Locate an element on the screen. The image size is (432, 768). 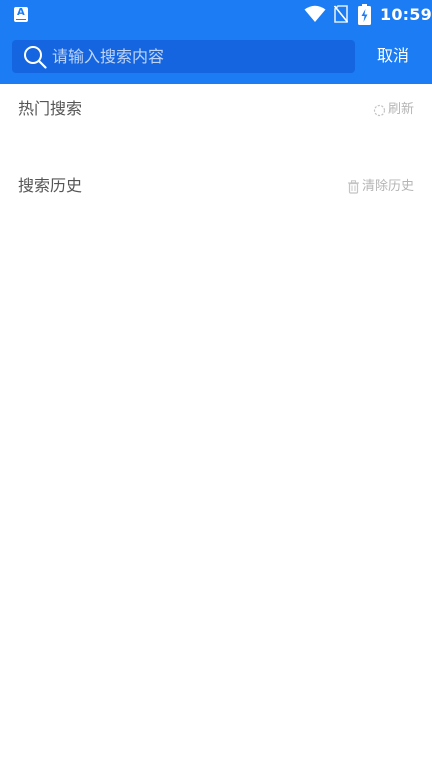
app-notification-letter: A is located at coordinates (21, 12).